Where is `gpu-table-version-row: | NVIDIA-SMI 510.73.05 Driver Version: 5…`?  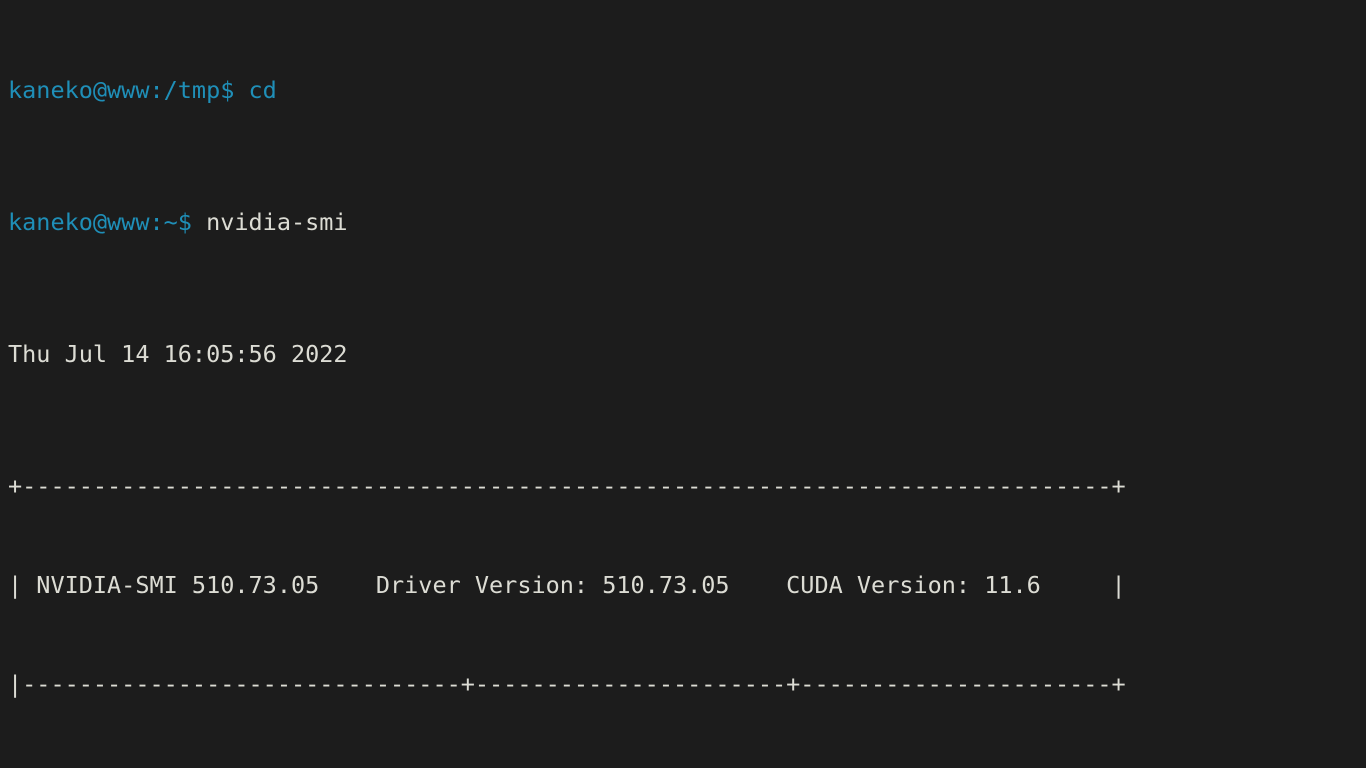 gpu-table-version-row: | NVIDIA-SMI 510.73.05 Driver Version: 5… is located at coordinates (567, 585).